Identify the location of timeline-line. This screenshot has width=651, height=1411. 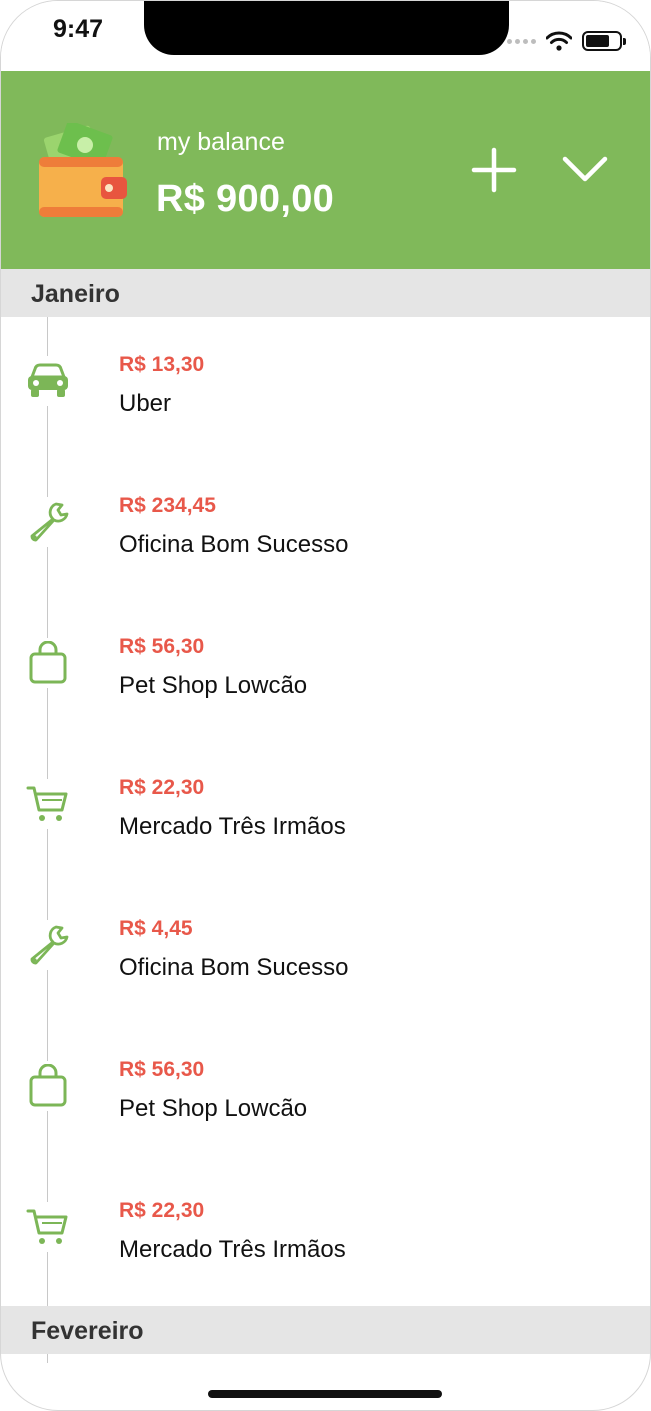
(47, 1358).